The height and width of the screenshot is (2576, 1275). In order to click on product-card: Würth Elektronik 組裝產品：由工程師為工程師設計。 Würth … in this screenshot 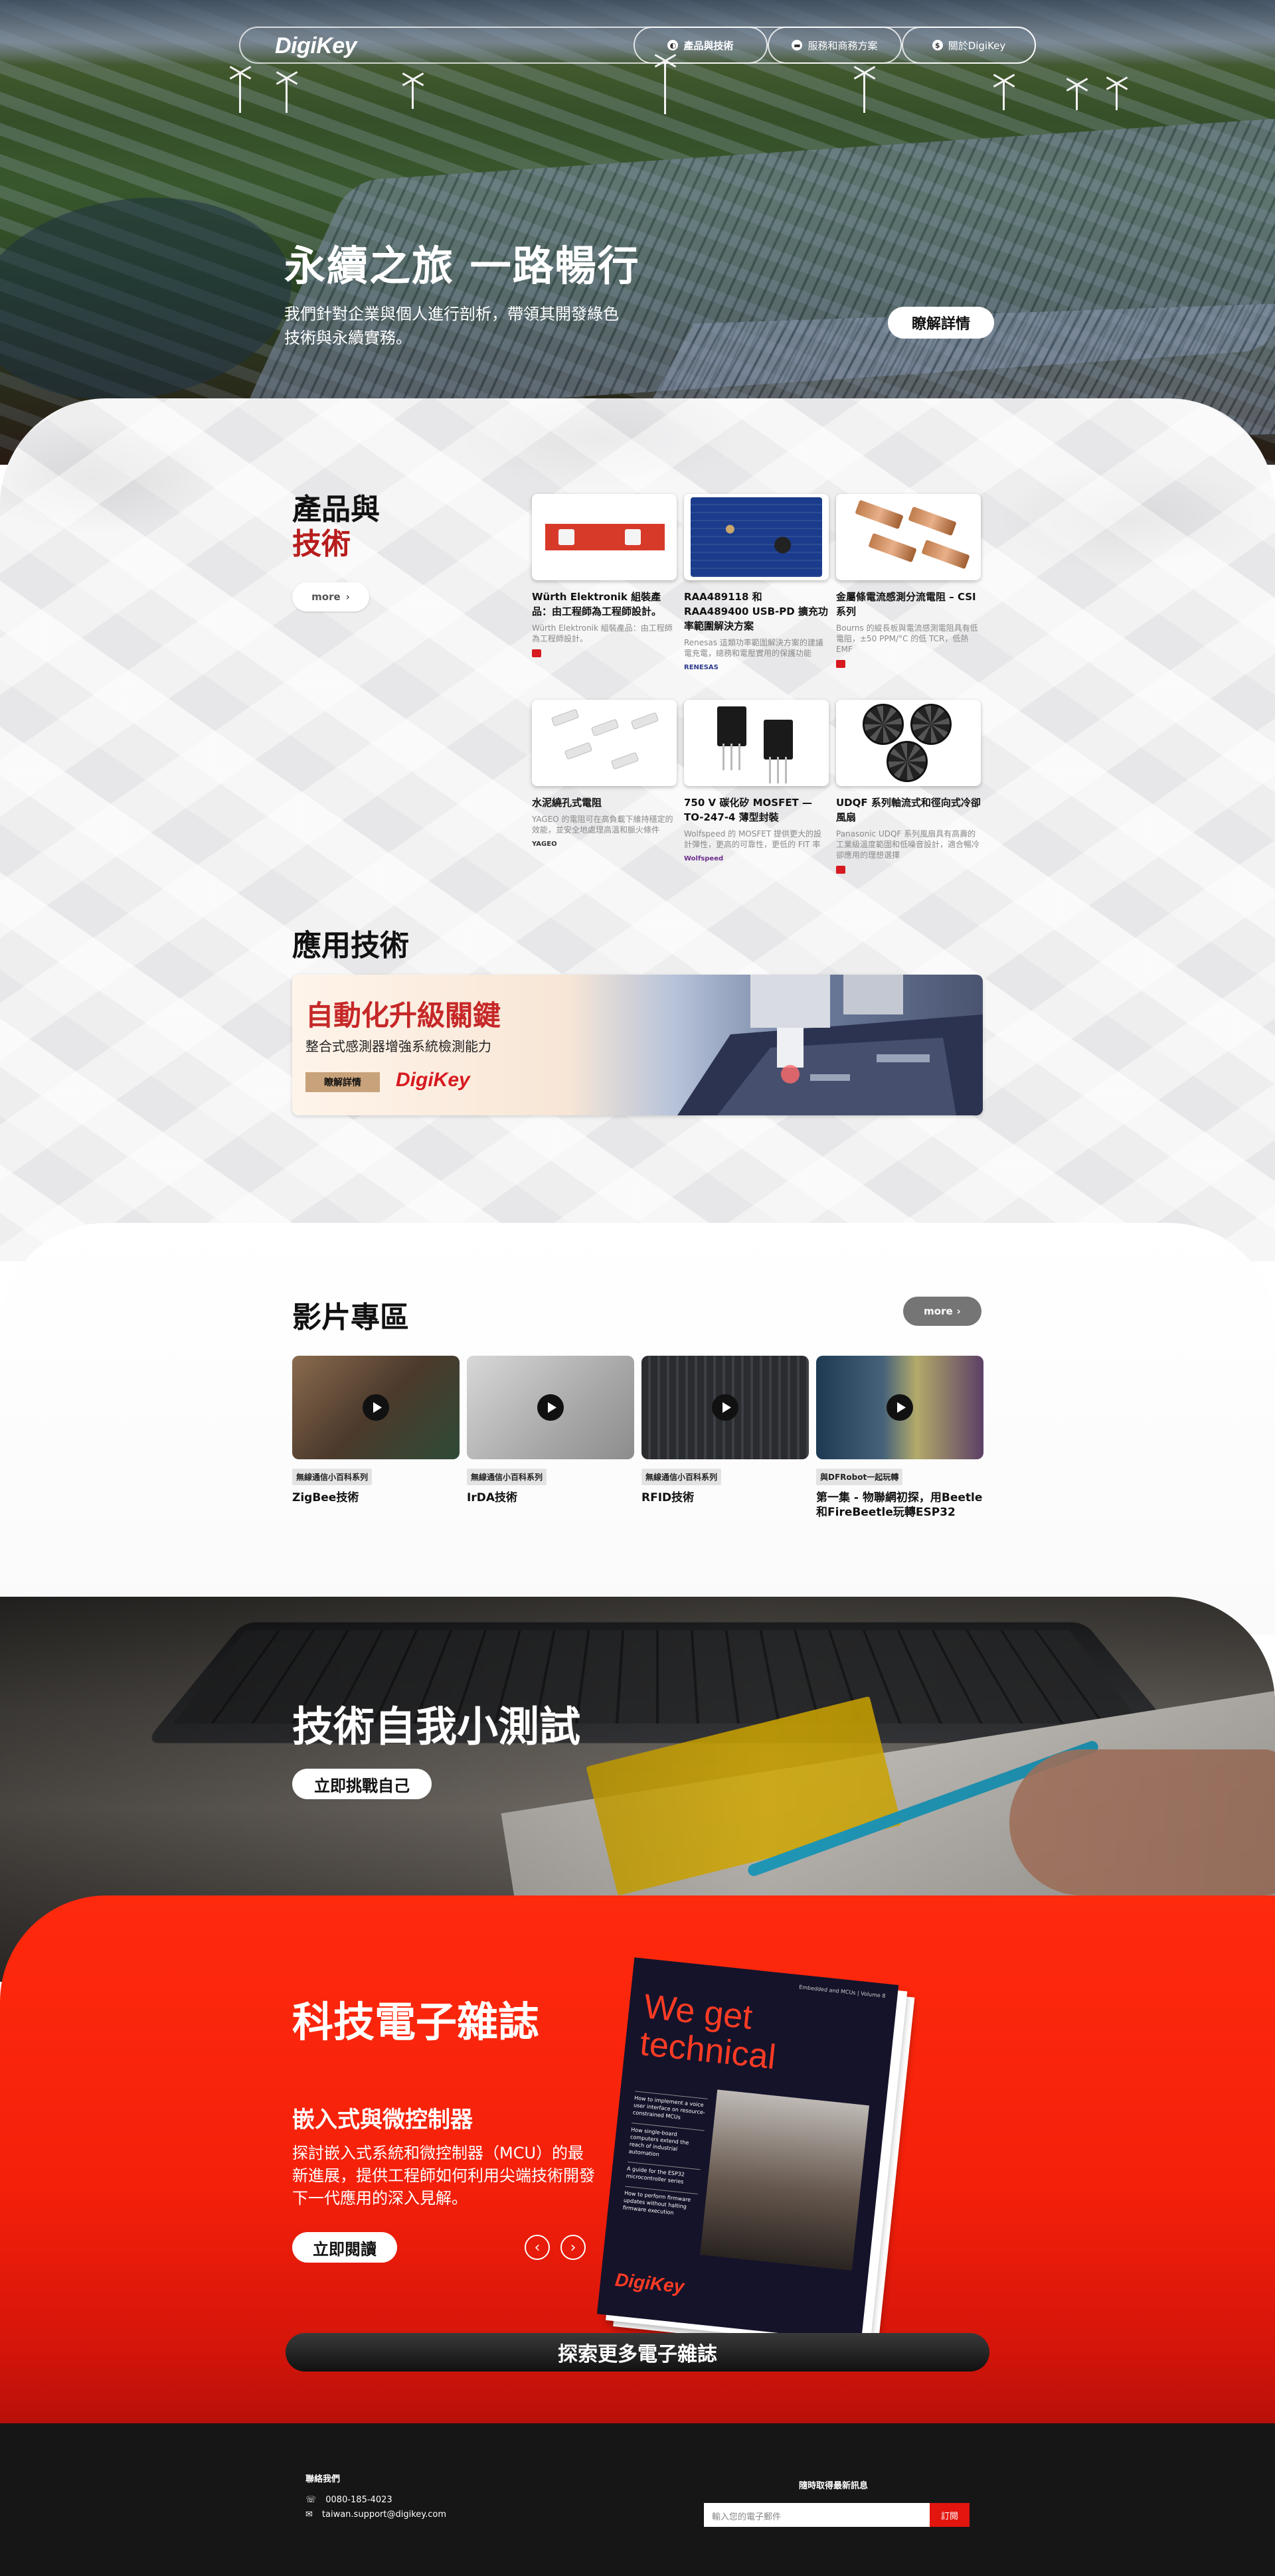, I will do `click(604, 575)`.